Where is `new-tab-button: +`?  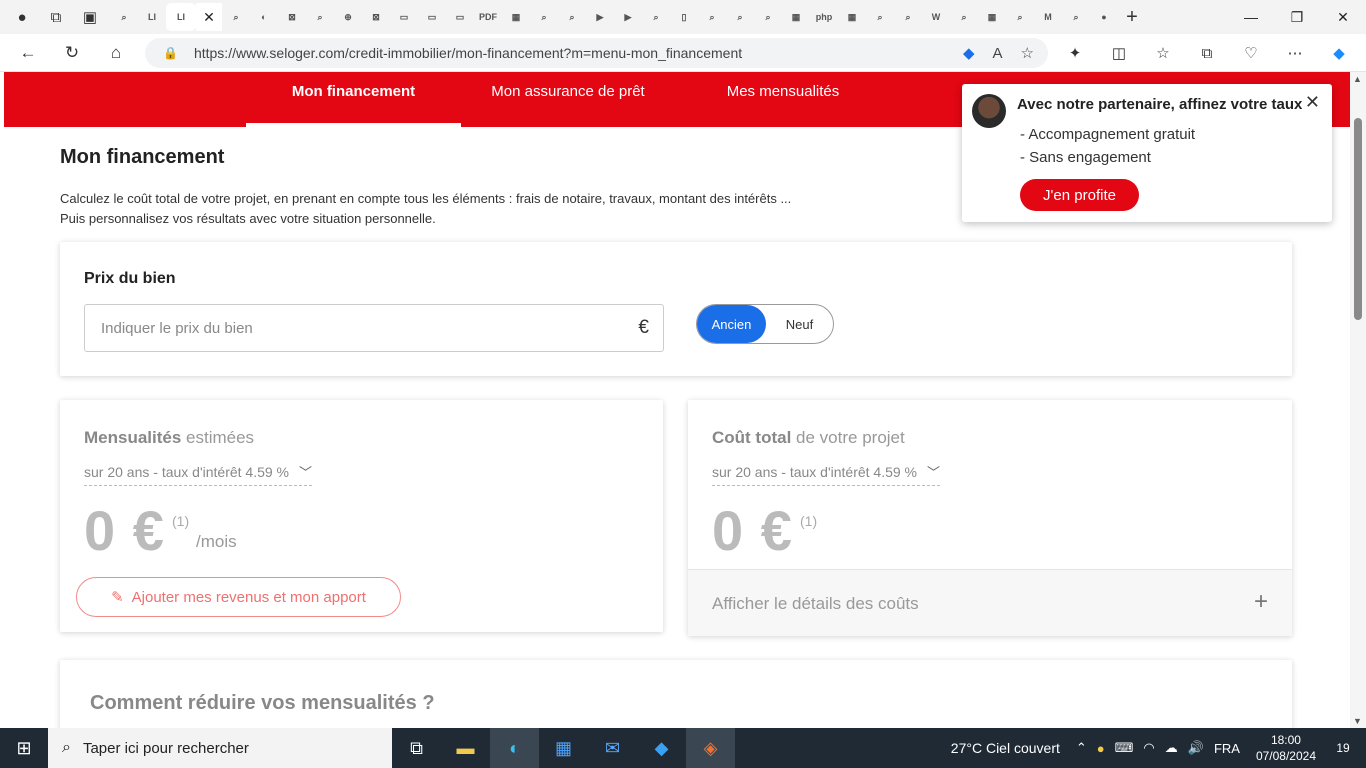 new-tab-button: + is located at coordinates (1132, 17).